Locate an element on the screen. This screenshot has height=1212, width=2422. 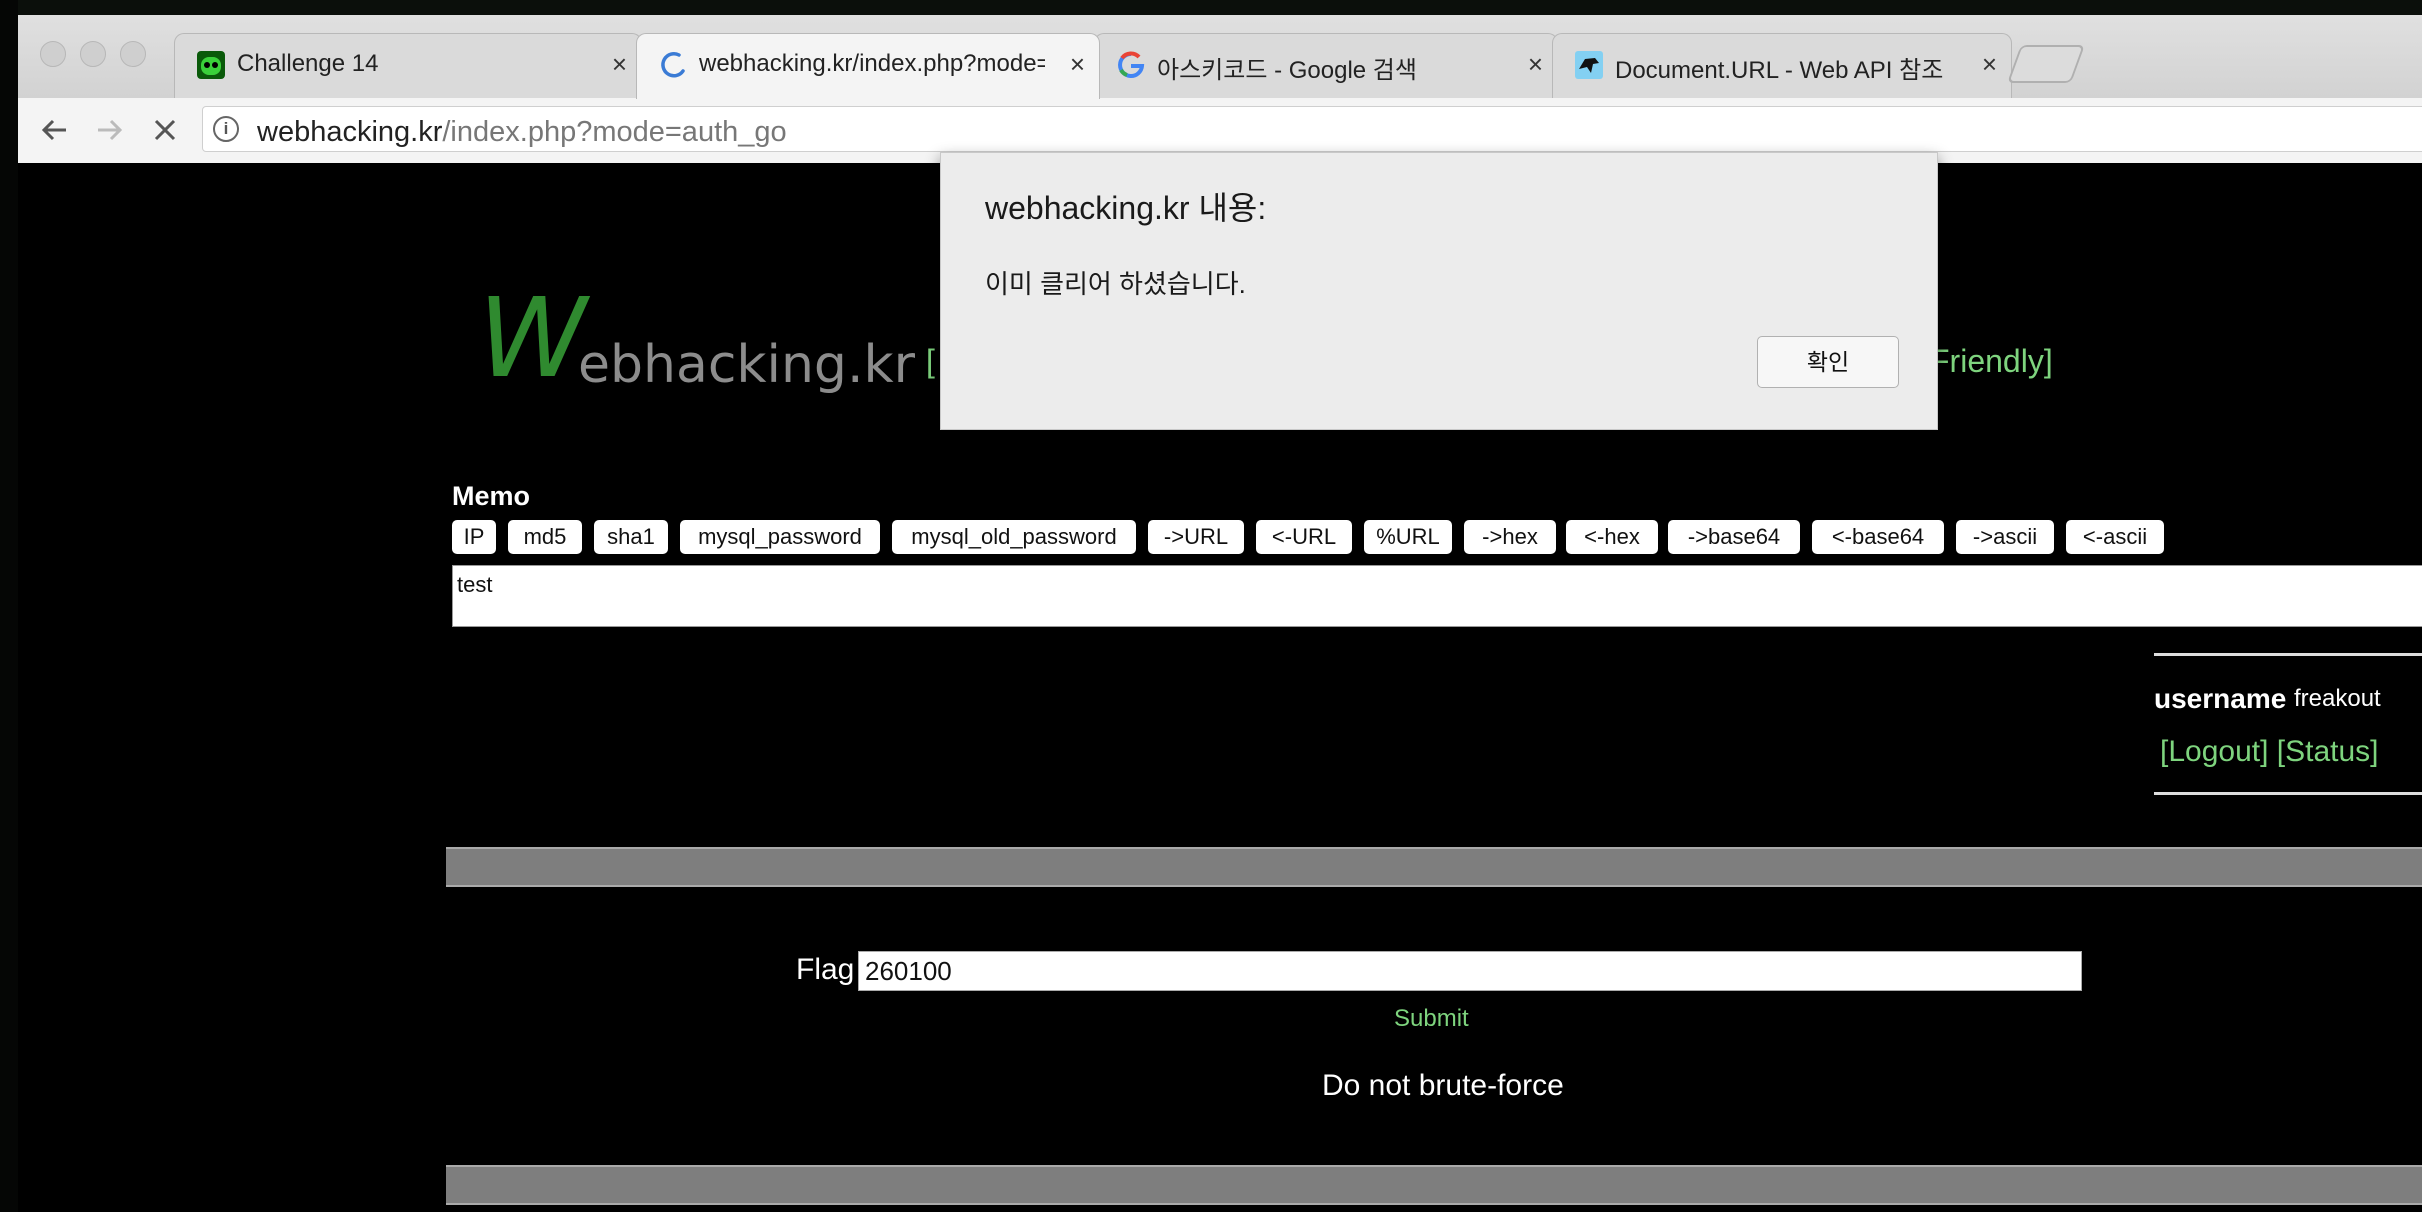
stop-loading-icon is located at coordinates (165, 130).